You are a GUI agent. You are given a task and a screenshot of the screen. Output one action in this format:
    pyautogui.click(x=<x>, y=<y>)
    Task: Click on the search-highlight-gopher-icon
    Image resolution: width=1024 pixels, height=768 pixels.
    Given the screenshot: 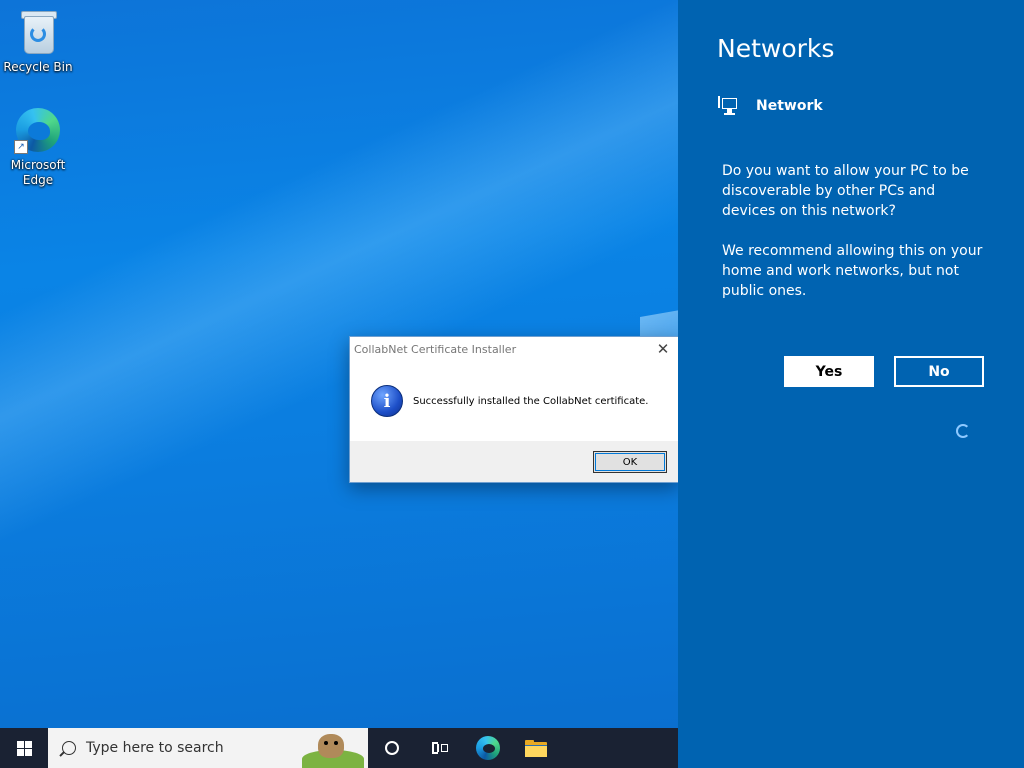 What is the action you would take?
    pyautogui.click(x=332, y=749)
    